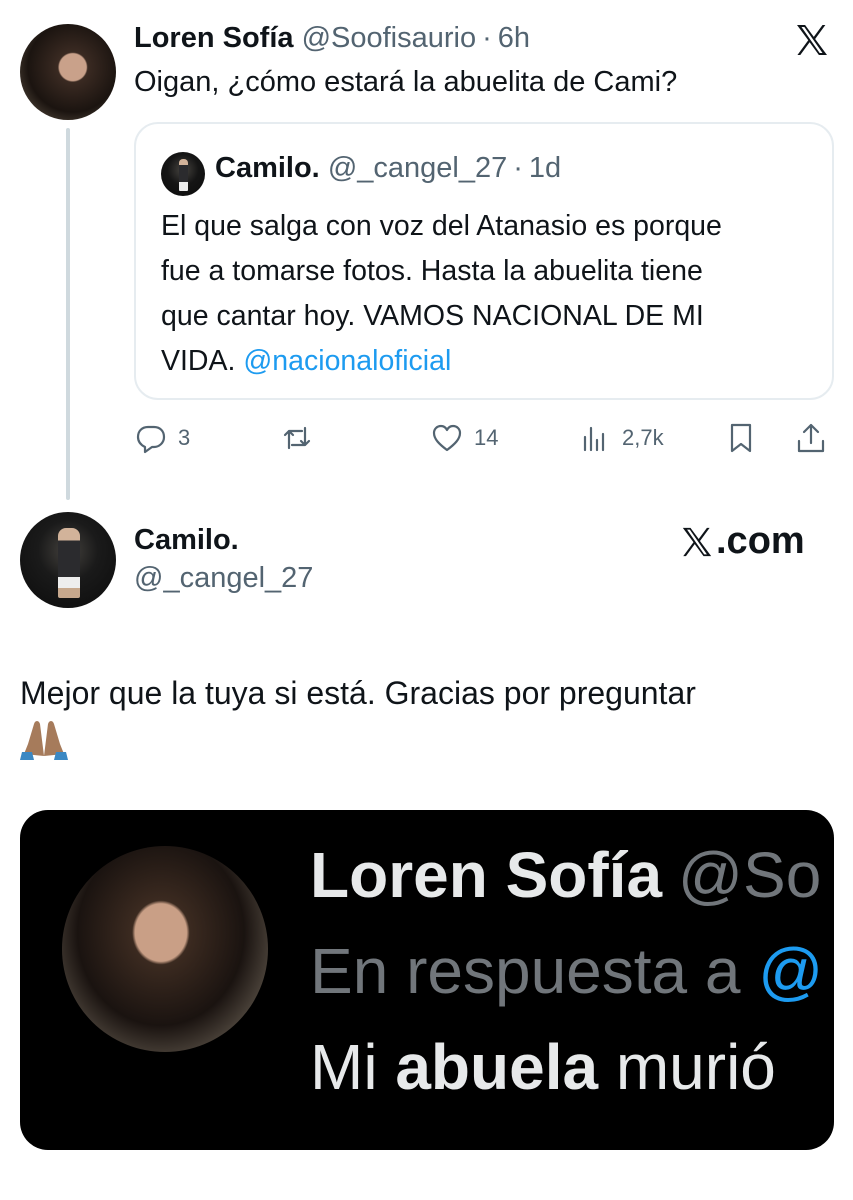 This screenshot has width=853, height=1200. I want to click on image-text-prefix: Mi, so click(353, 1067).